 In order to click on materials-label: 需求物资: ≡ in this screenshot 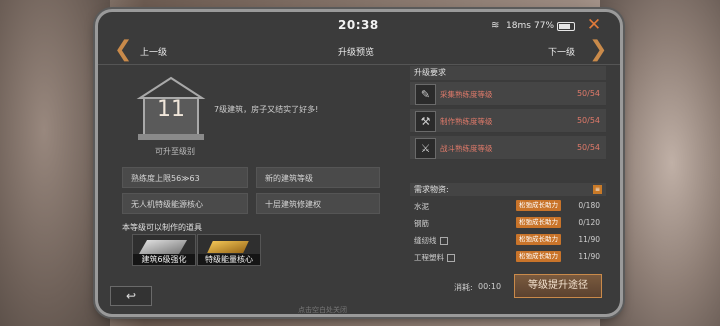, I will do `click(508, 189)`.